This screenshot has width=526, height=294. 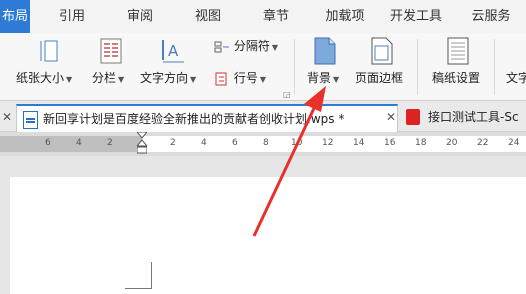 I want to click on background-label: 背景, so click(x=319, y=78).